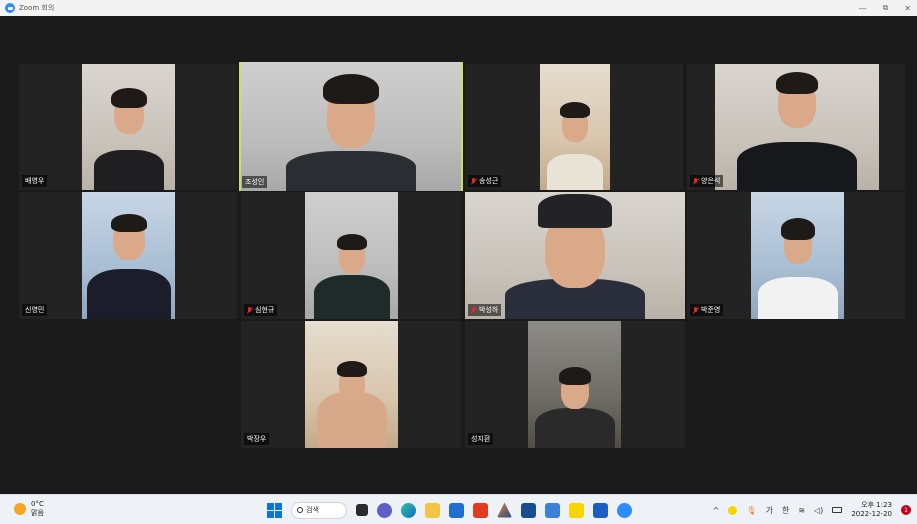 The width and height of the screenshot is (917, 524). What do you see at coordinates (255, 182) in the screenshot?
I see `participant-name-label: 조성인` at bounding box center [255, 182].